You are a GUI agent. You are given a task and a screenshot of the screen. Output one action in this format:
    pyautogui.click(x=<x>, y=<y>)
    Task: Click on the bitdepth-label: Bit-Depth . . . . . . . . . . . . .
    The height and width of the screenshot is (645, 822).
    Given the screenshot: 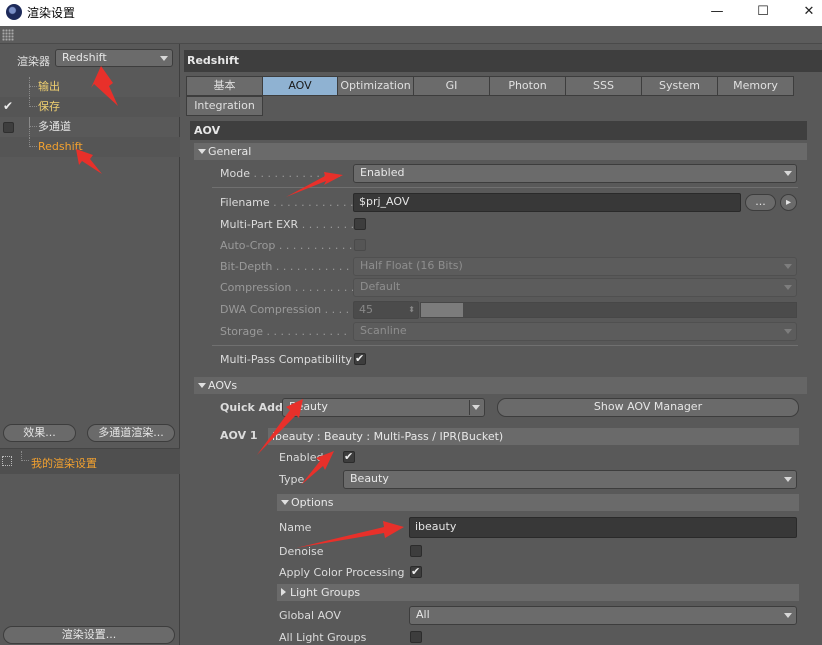 What is the action you would take?
    pyautogui.click(x=292, y=266)
    